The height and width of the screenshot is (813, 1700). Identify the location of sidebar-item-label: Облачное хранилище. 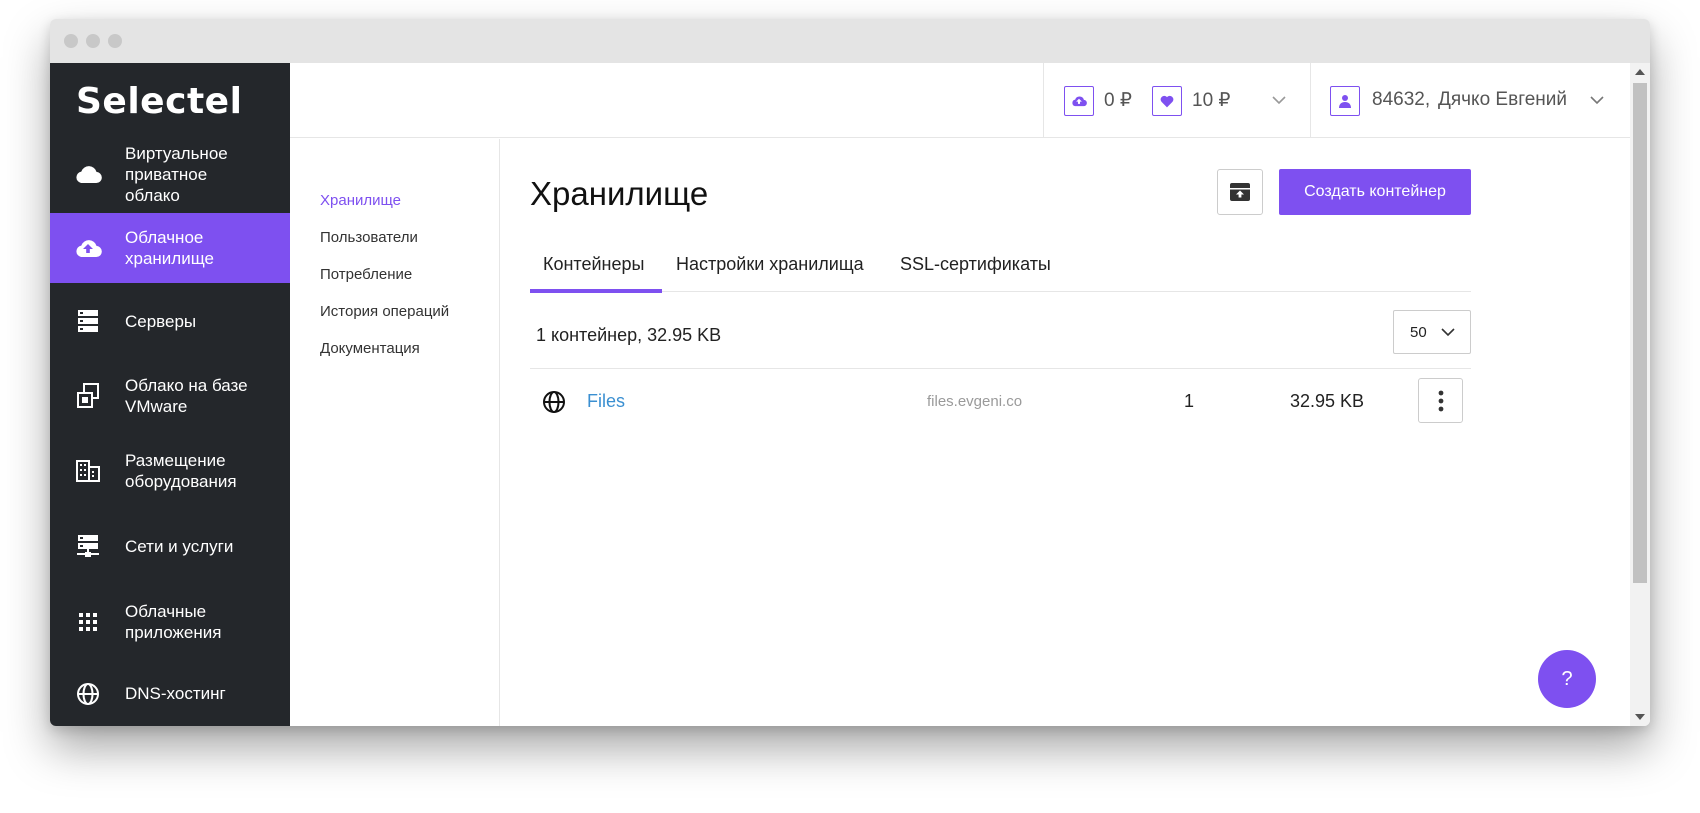
(169, 248).